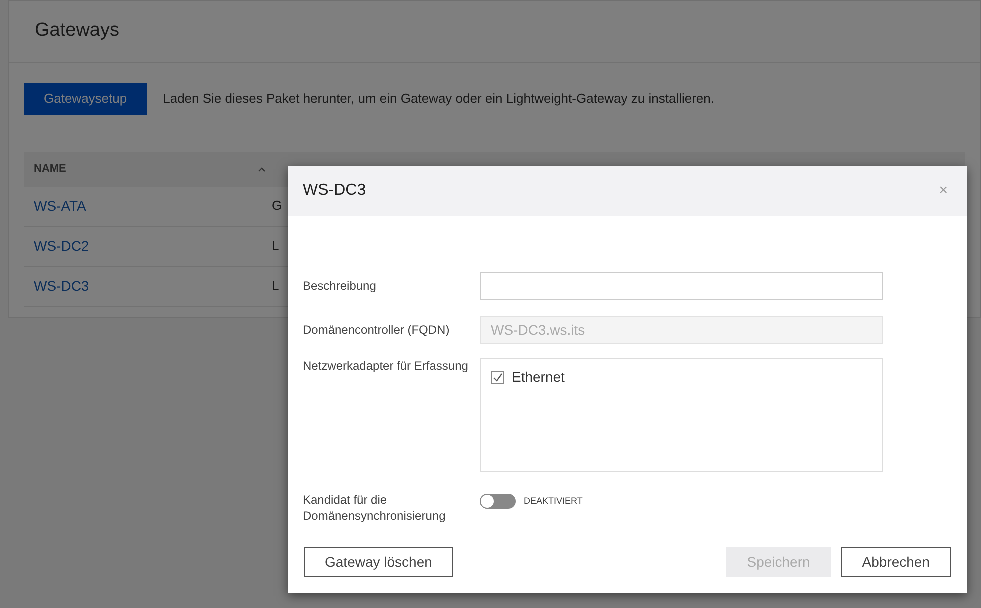 Image resolution: width=981 pixels, height=608 pixels. I want to click on field-label: Domänencontroller (FQDN), so click(377, 330).